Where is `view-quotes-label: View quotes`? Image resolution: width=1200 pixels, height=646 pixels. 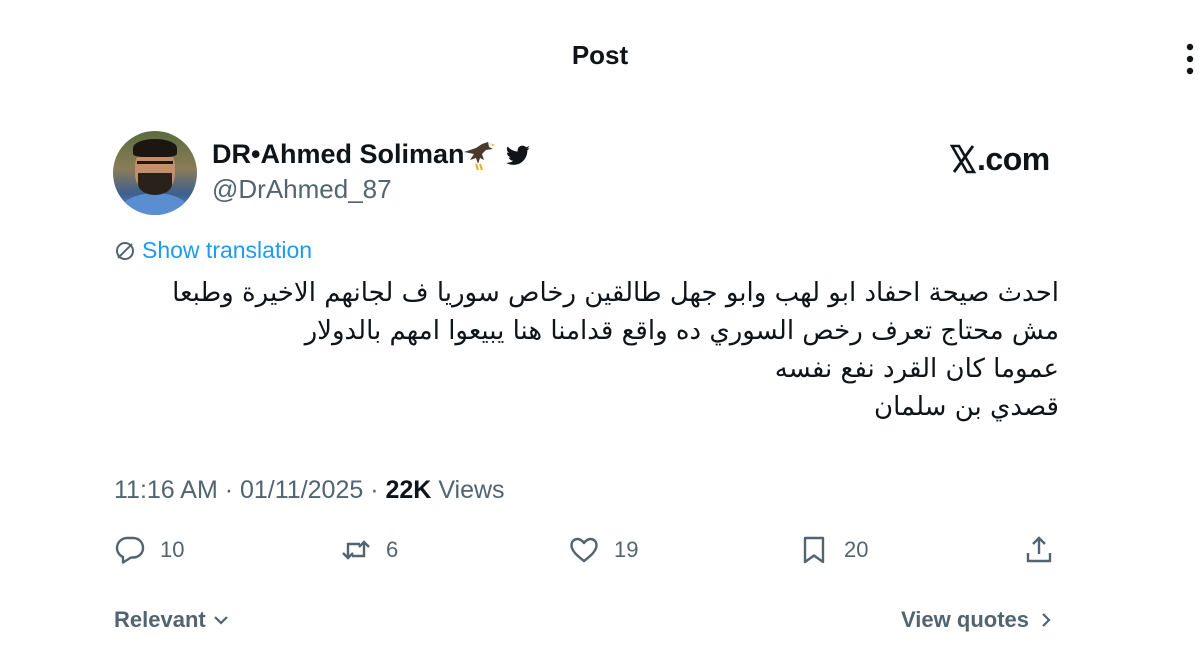
view-quotes-label: View quotes is located at coordinates (965, 619).